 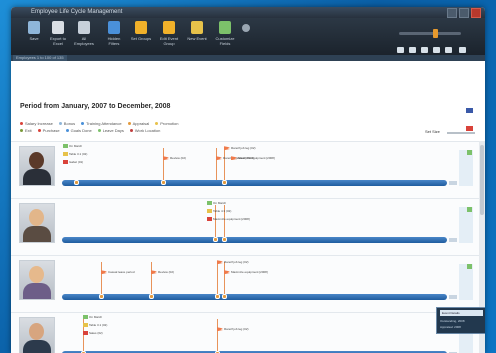 What do you see at coordinates (167, 123) in the screenshot?
I see `legend-item: Promotion` at bounding box center [167, 123].